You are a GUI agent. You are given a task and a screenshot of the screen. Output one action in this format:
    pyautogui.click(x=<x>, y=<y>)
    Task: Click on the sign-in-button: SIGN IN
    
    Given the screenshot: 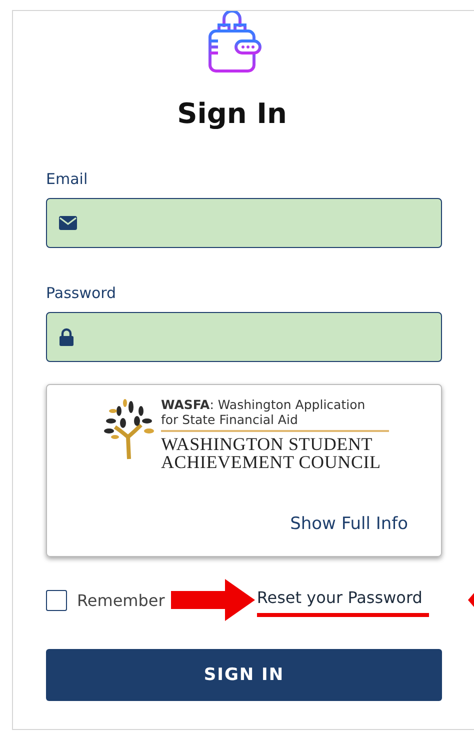 What is the action you would take?
    pyautogui.click(x=244, y=675)
    